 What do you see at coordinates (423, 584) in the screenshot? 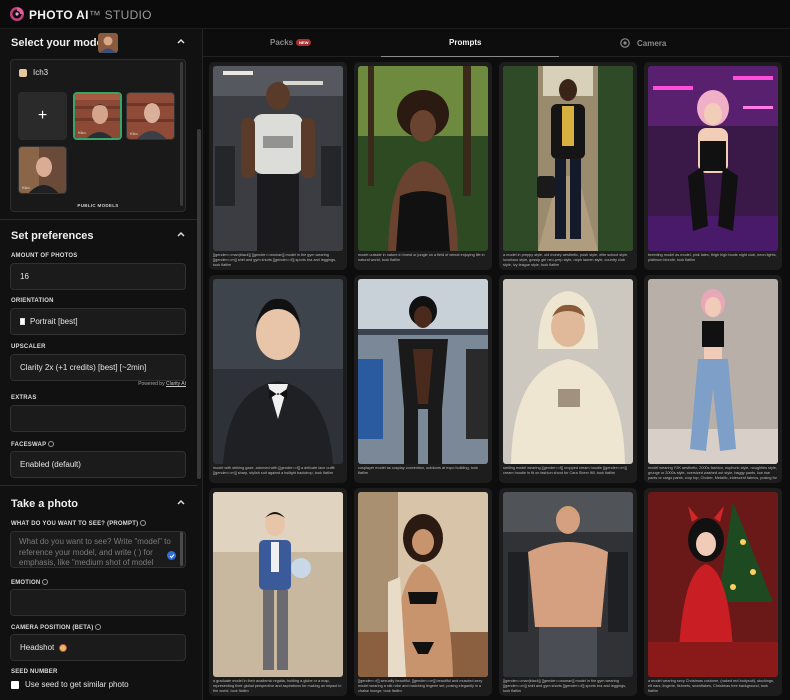
I see `gallery-image-lingerie-woman` at bounding box center [423, 584].